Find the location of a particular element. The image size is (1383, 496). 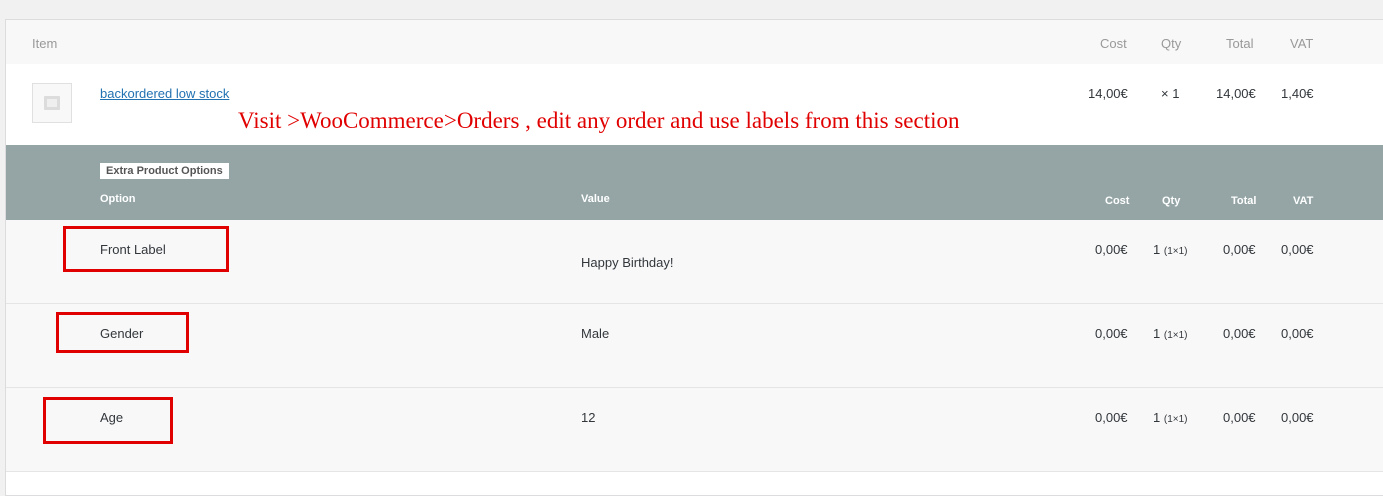

item-cost: 14,00€ is located at coordinates (1108, 93).